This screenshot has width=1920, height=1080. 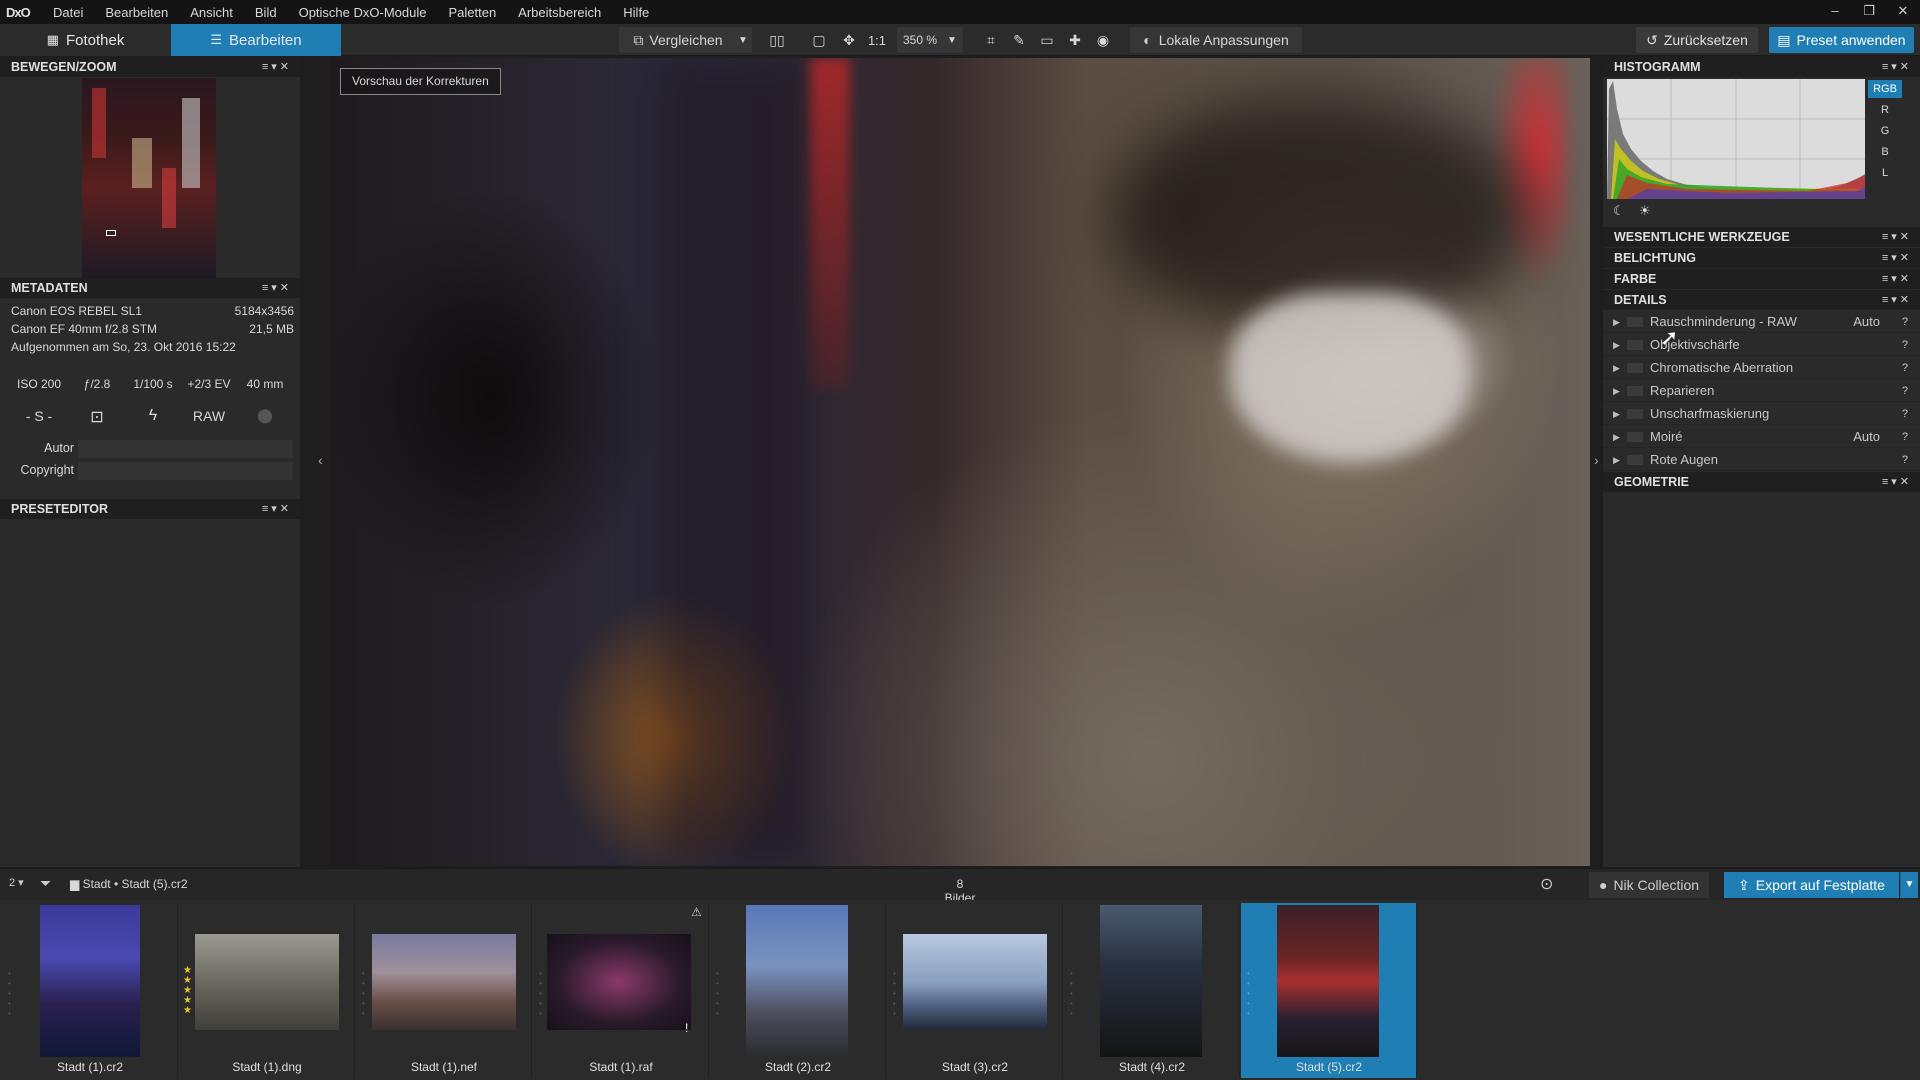 I want to click on panel-header-details: DETAILS ≡▾✕, so click(x=1761, y=300).